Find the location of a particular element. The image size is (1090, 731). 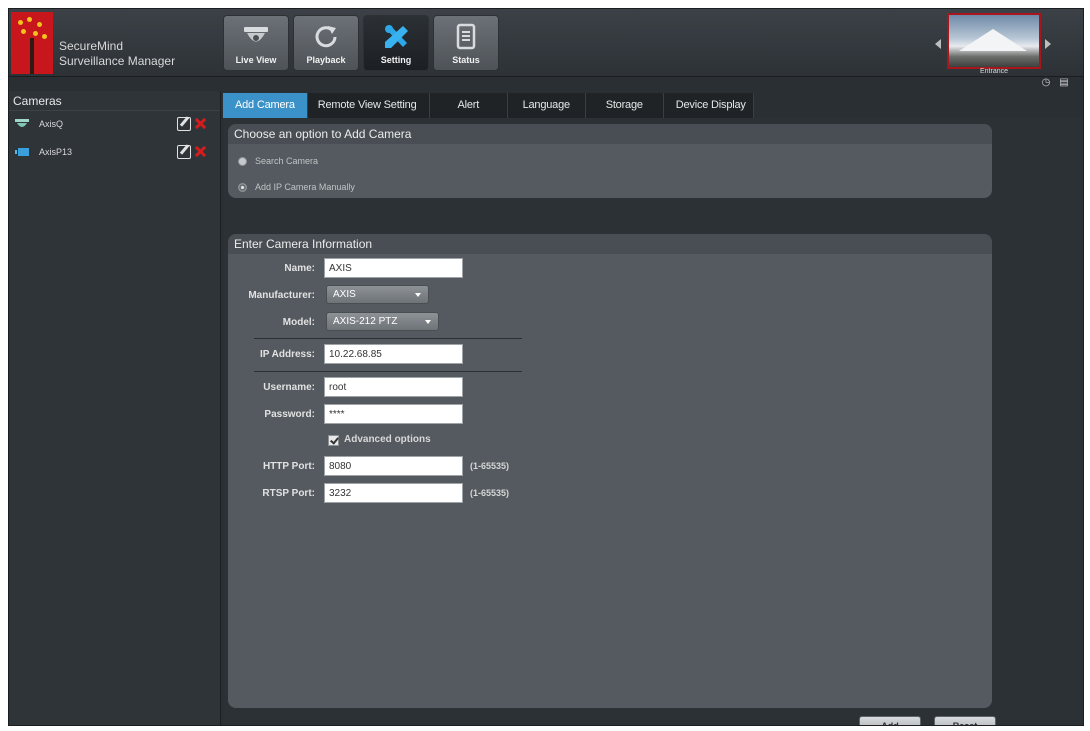

http-port-input is located at coordinates (393, 466).